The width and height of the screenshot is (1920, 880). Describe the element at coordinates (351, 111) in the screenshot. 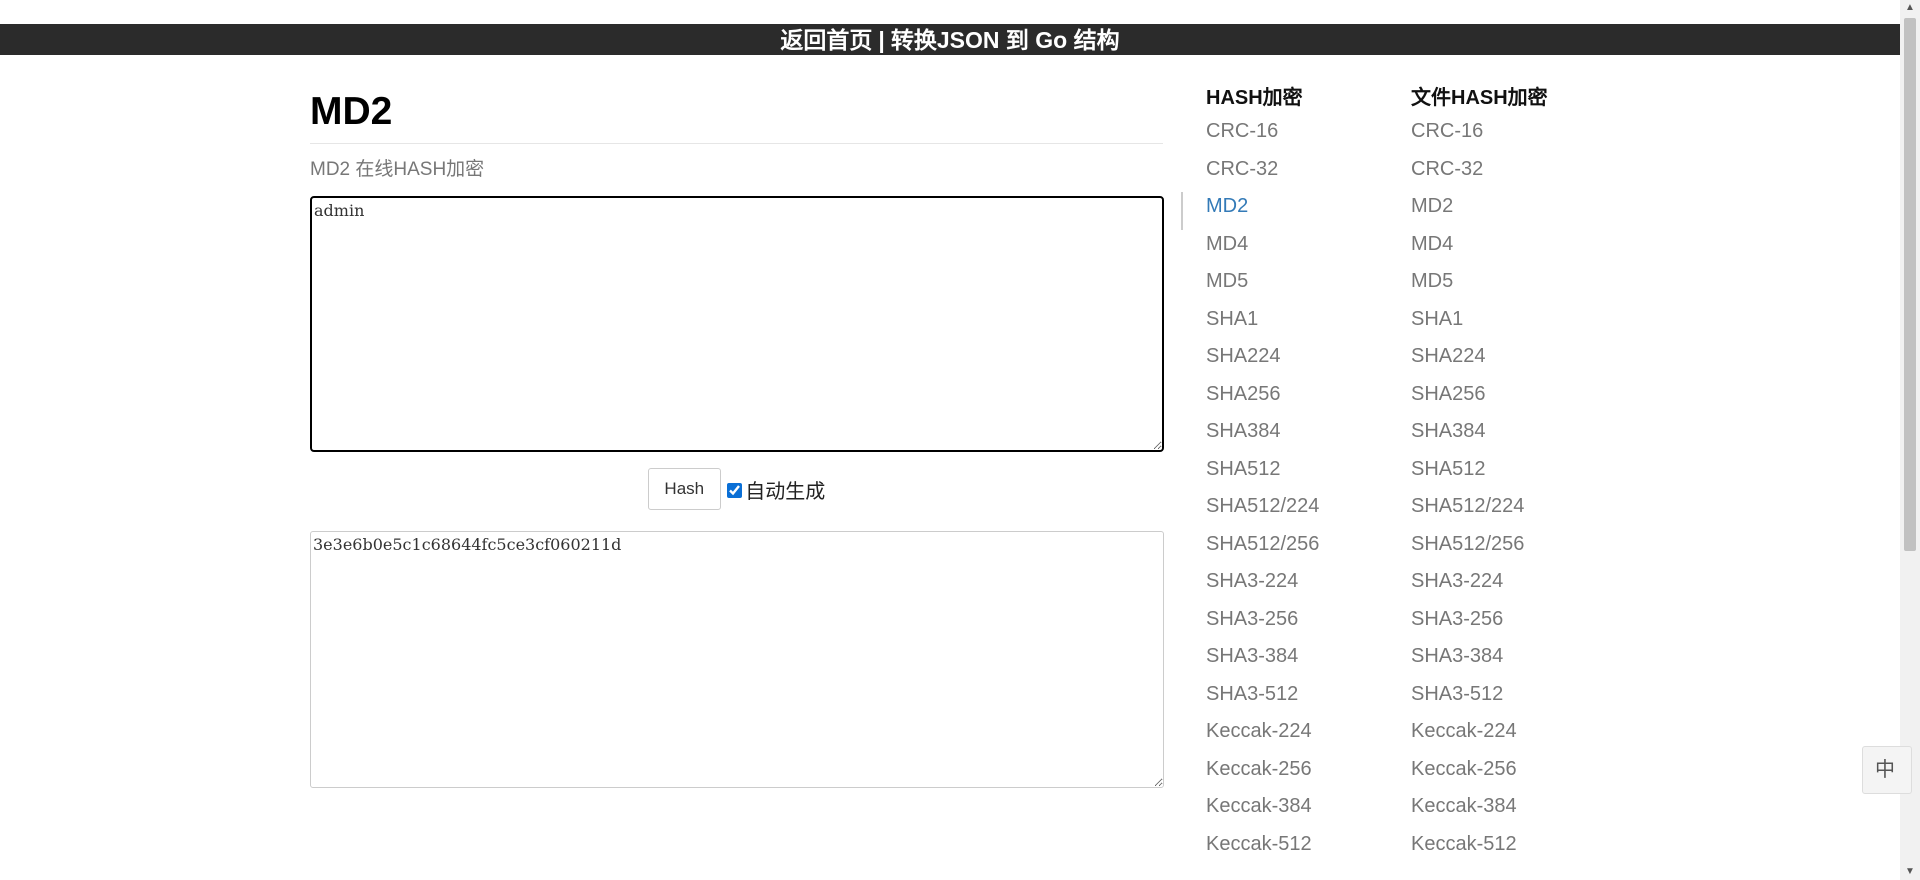

I see `page-title: MD2` at that location.